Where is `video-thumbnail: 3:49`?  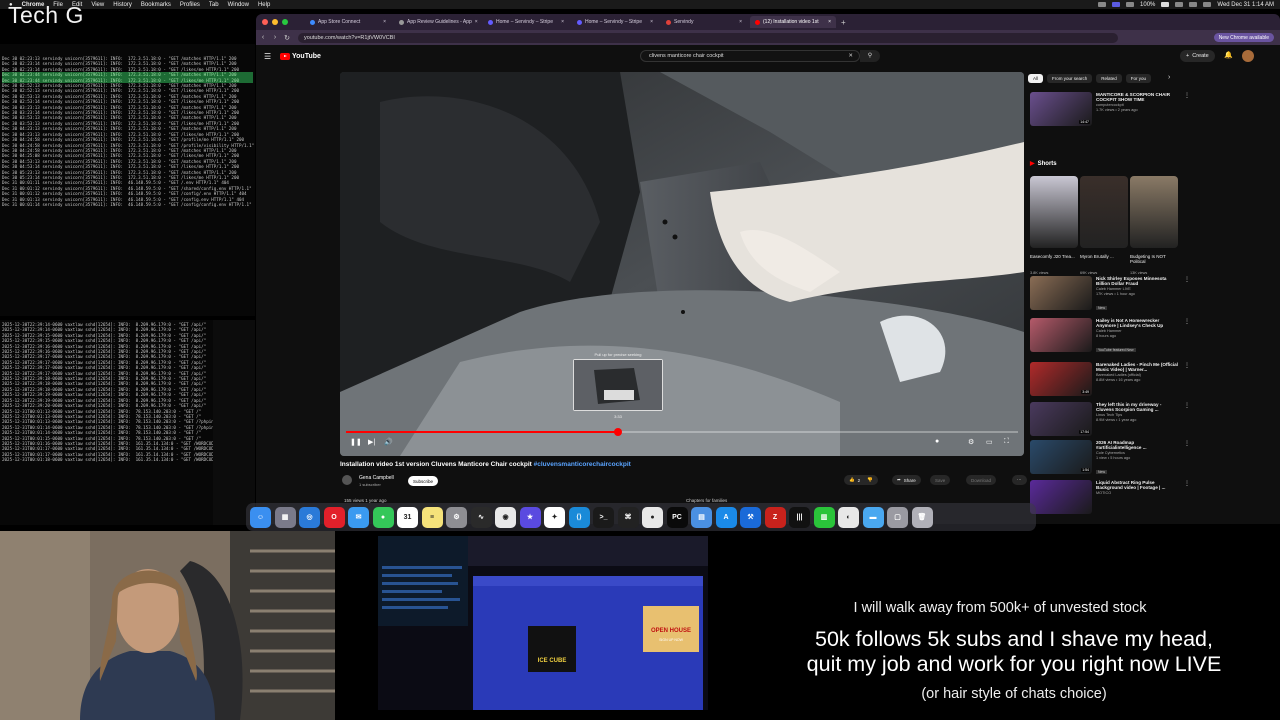
video-thumbnail: 3:49 is located at coordinates (1061, 379).